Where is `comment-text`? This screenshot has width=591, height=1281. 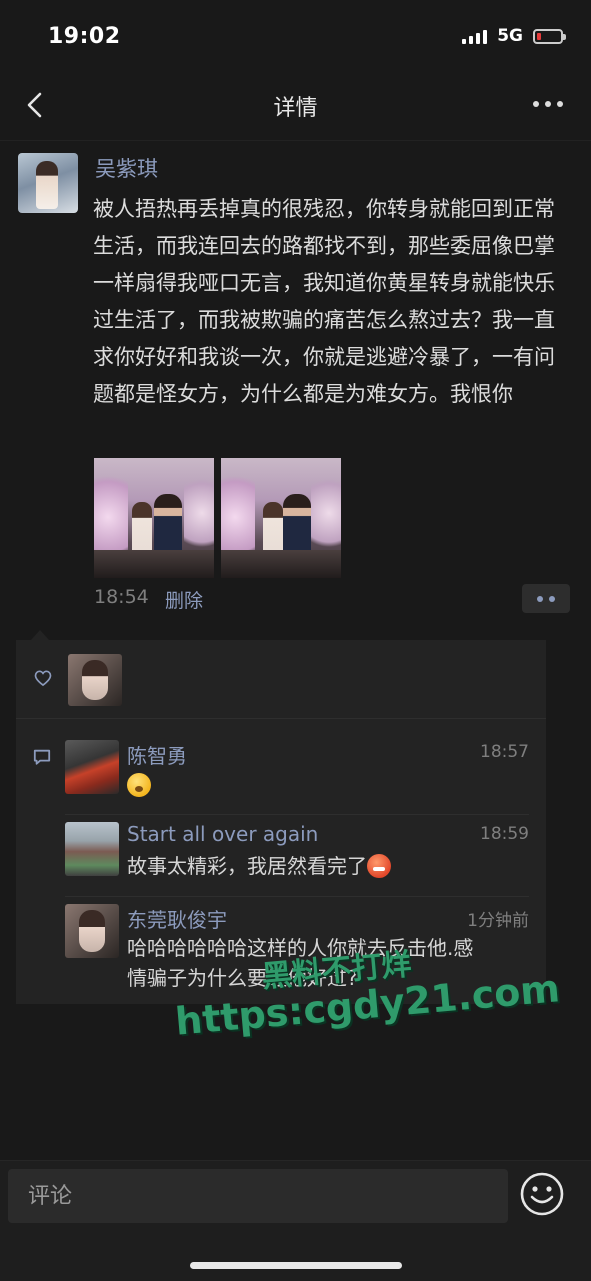 comment-text is located at coordinates (139, 785).